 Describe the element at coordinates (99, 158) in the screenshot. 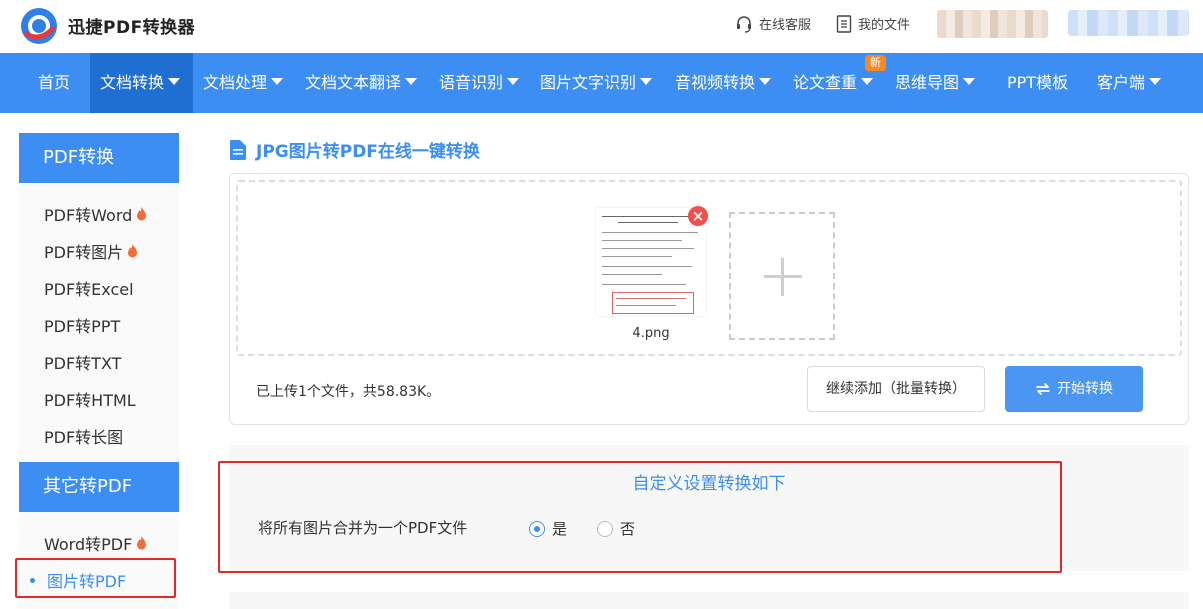

I see `sidebar-section-pdf-convert: PDF转换` at that location.